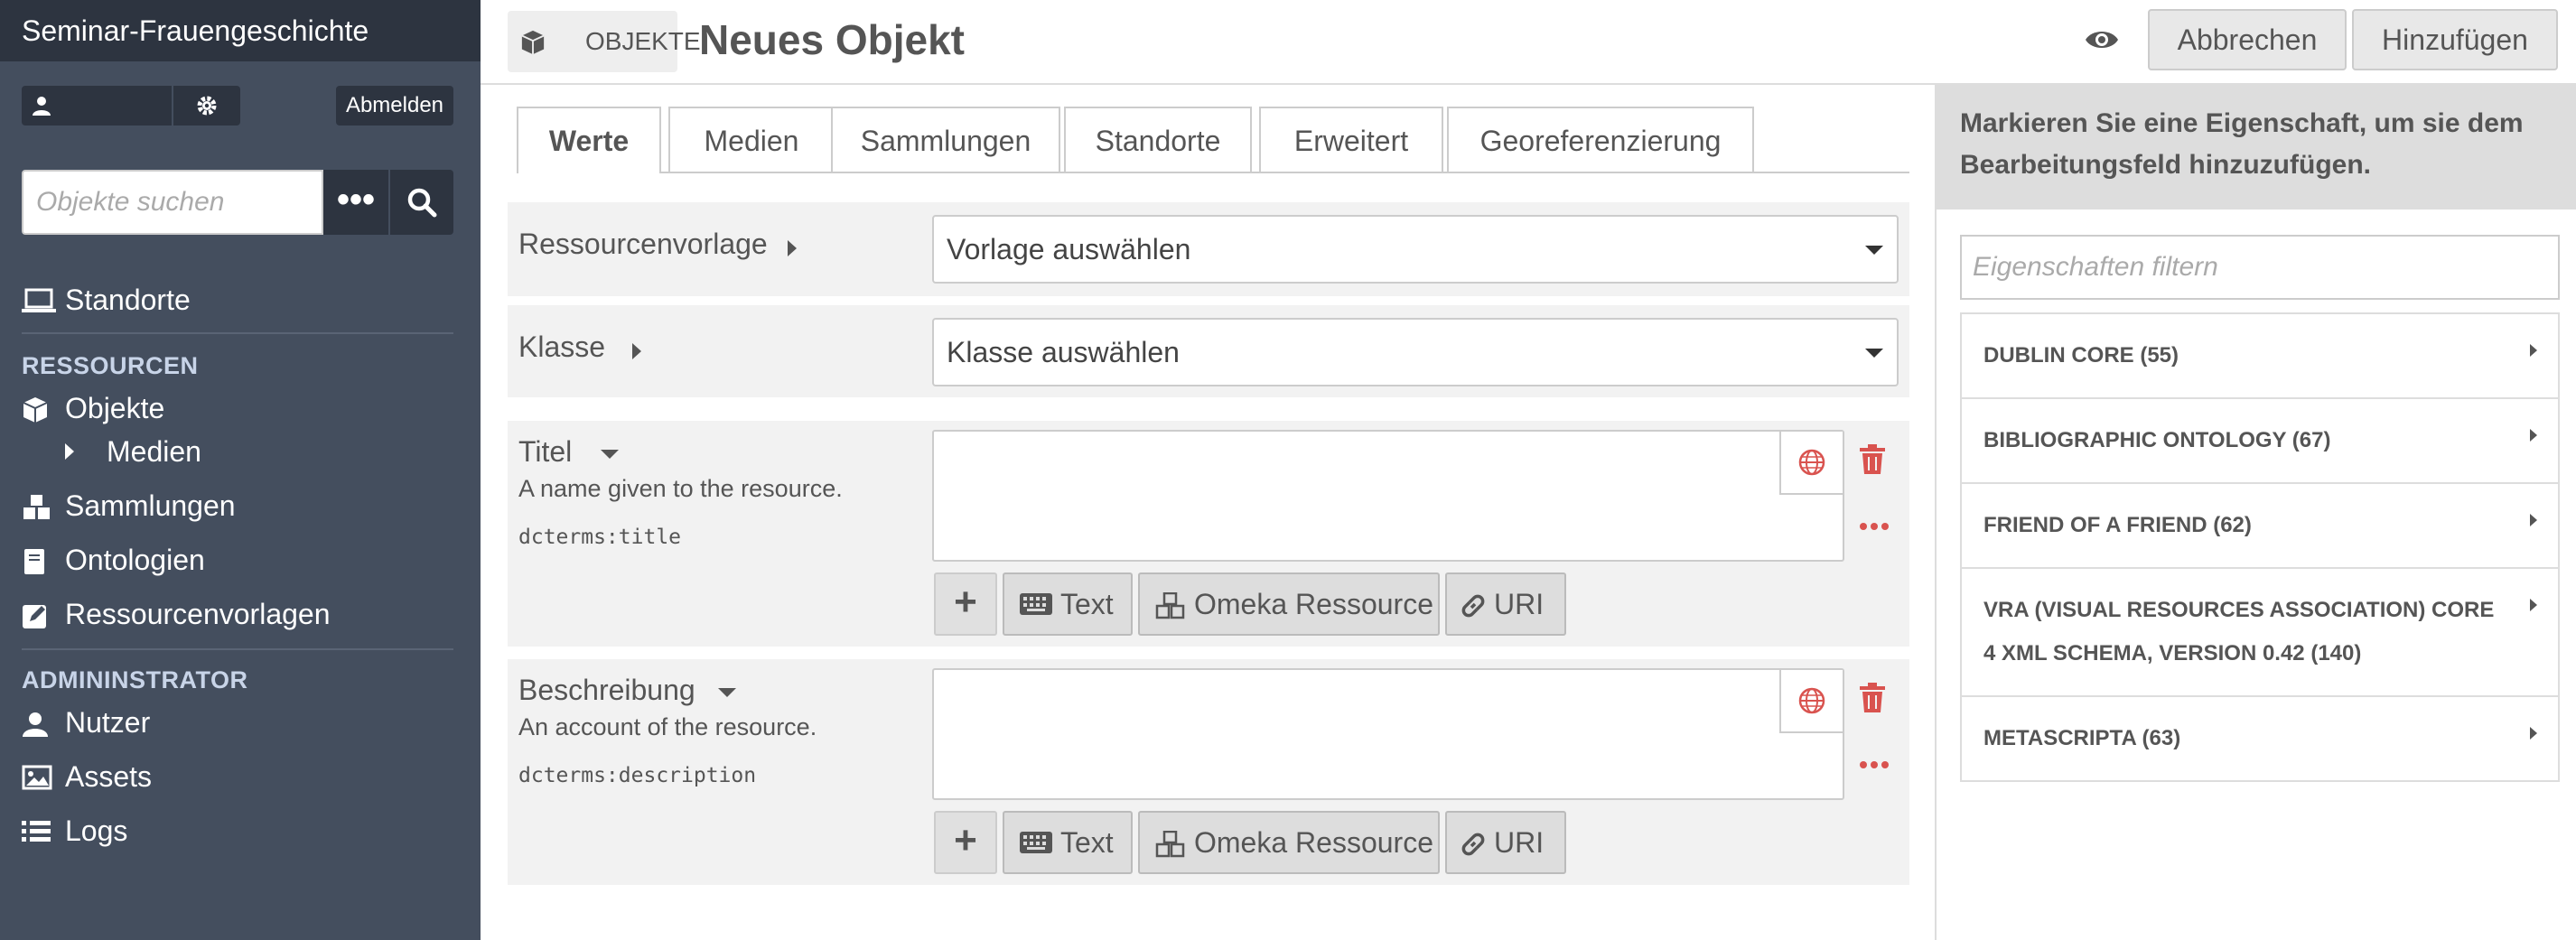 This screenshot has width=2576, height=940. I want to click on nav-nutzer-label: Nutzer, so click(108, 722).